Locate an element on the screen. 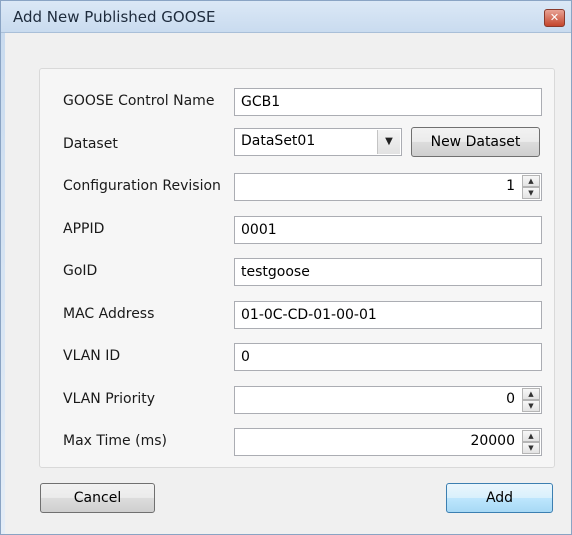  dataset-selected-value: DataSet01 is located at coordinates (278, 141).